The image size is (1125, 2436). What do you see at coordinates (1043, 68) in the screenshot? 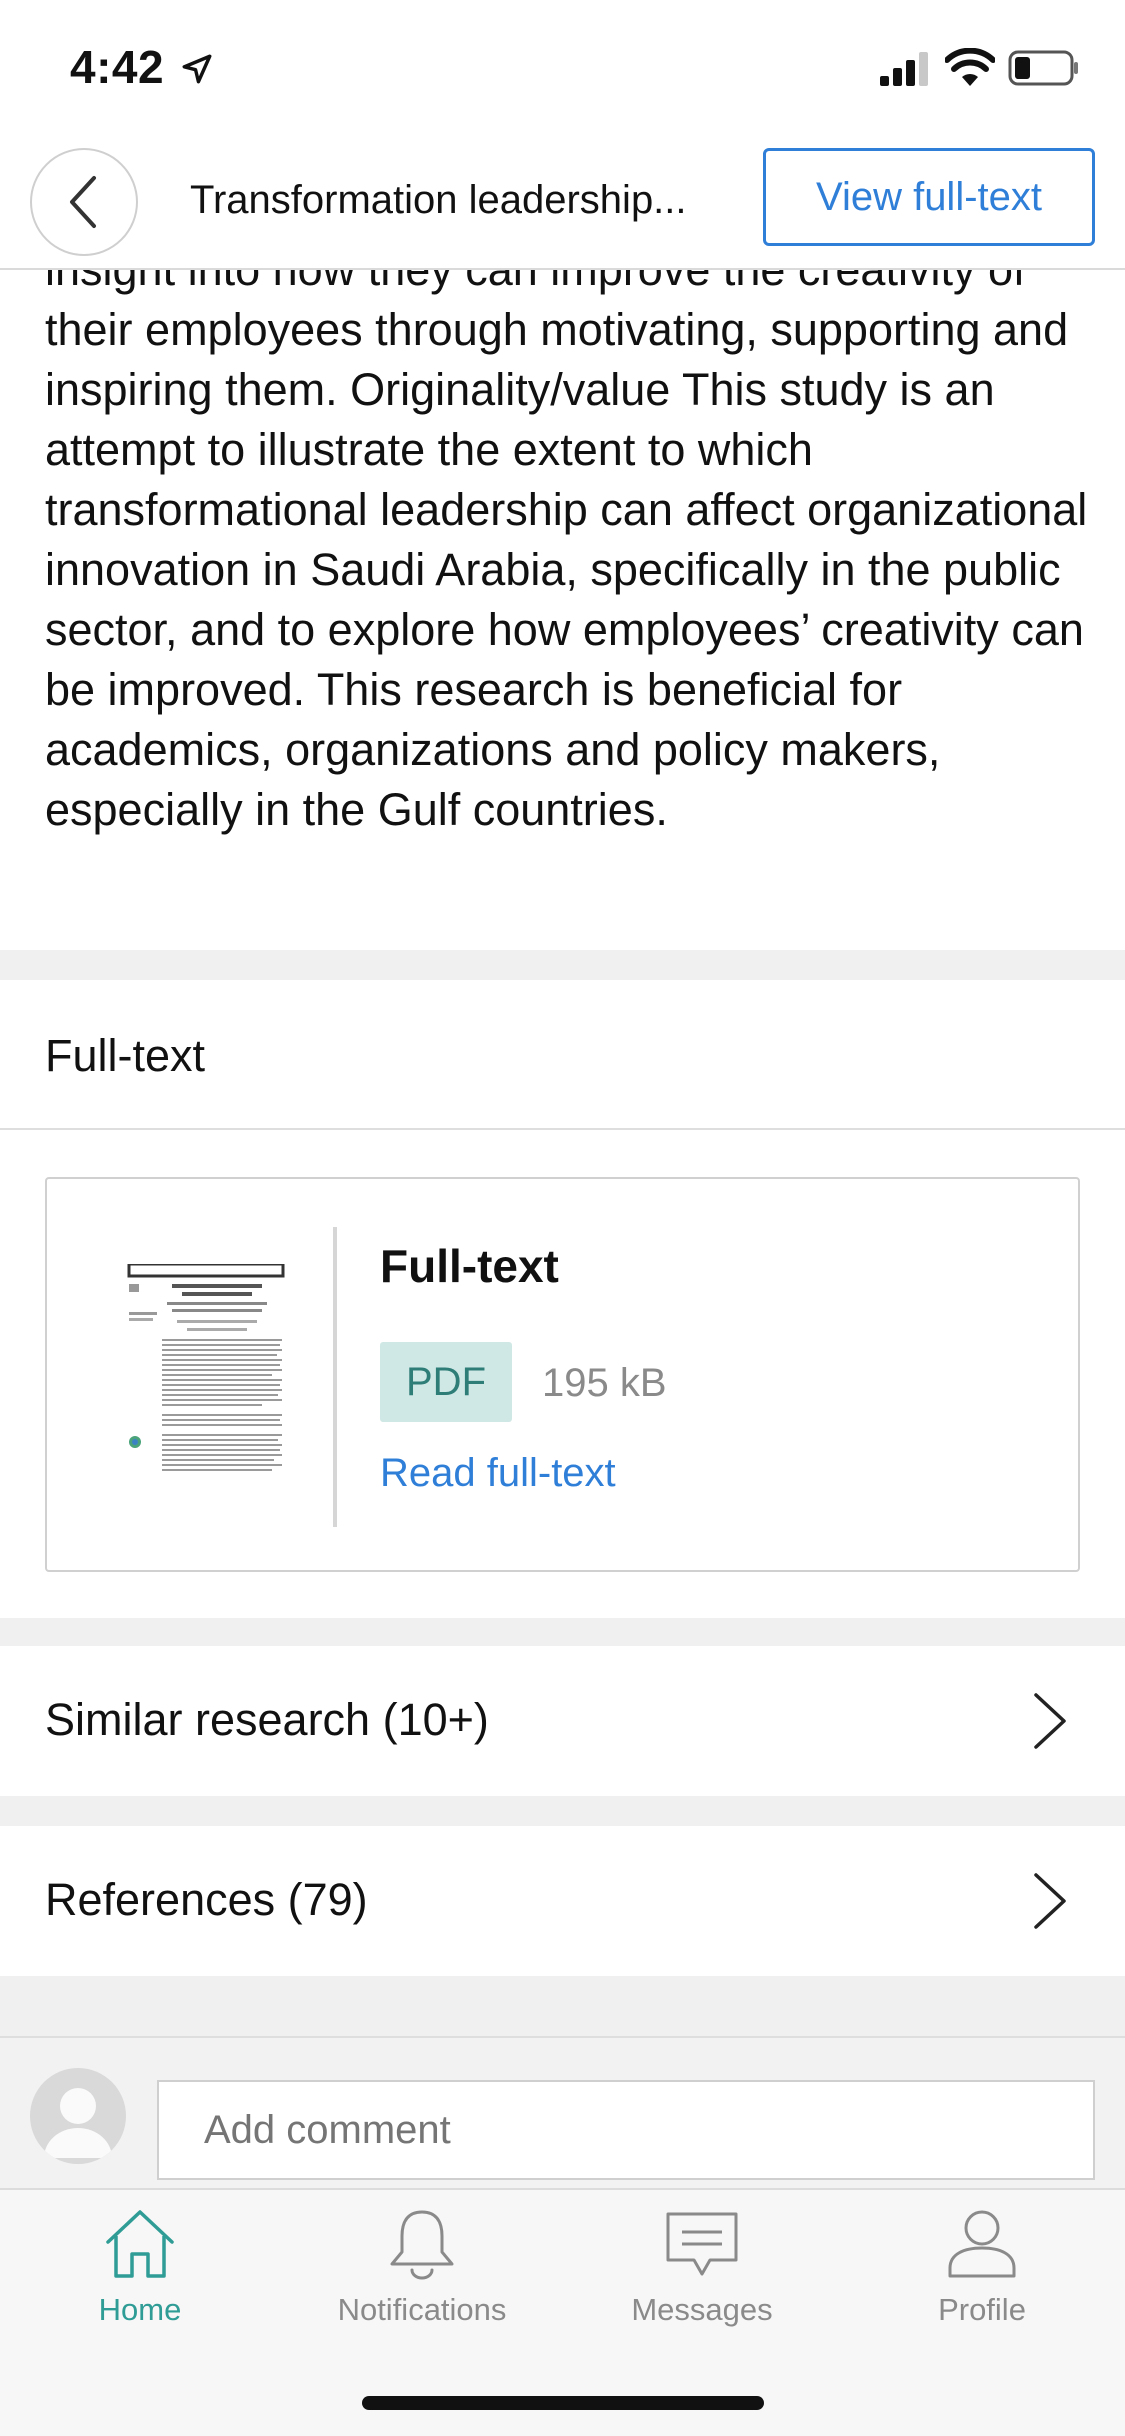
I see `battery-icon` at bounding box center [1043, 68].